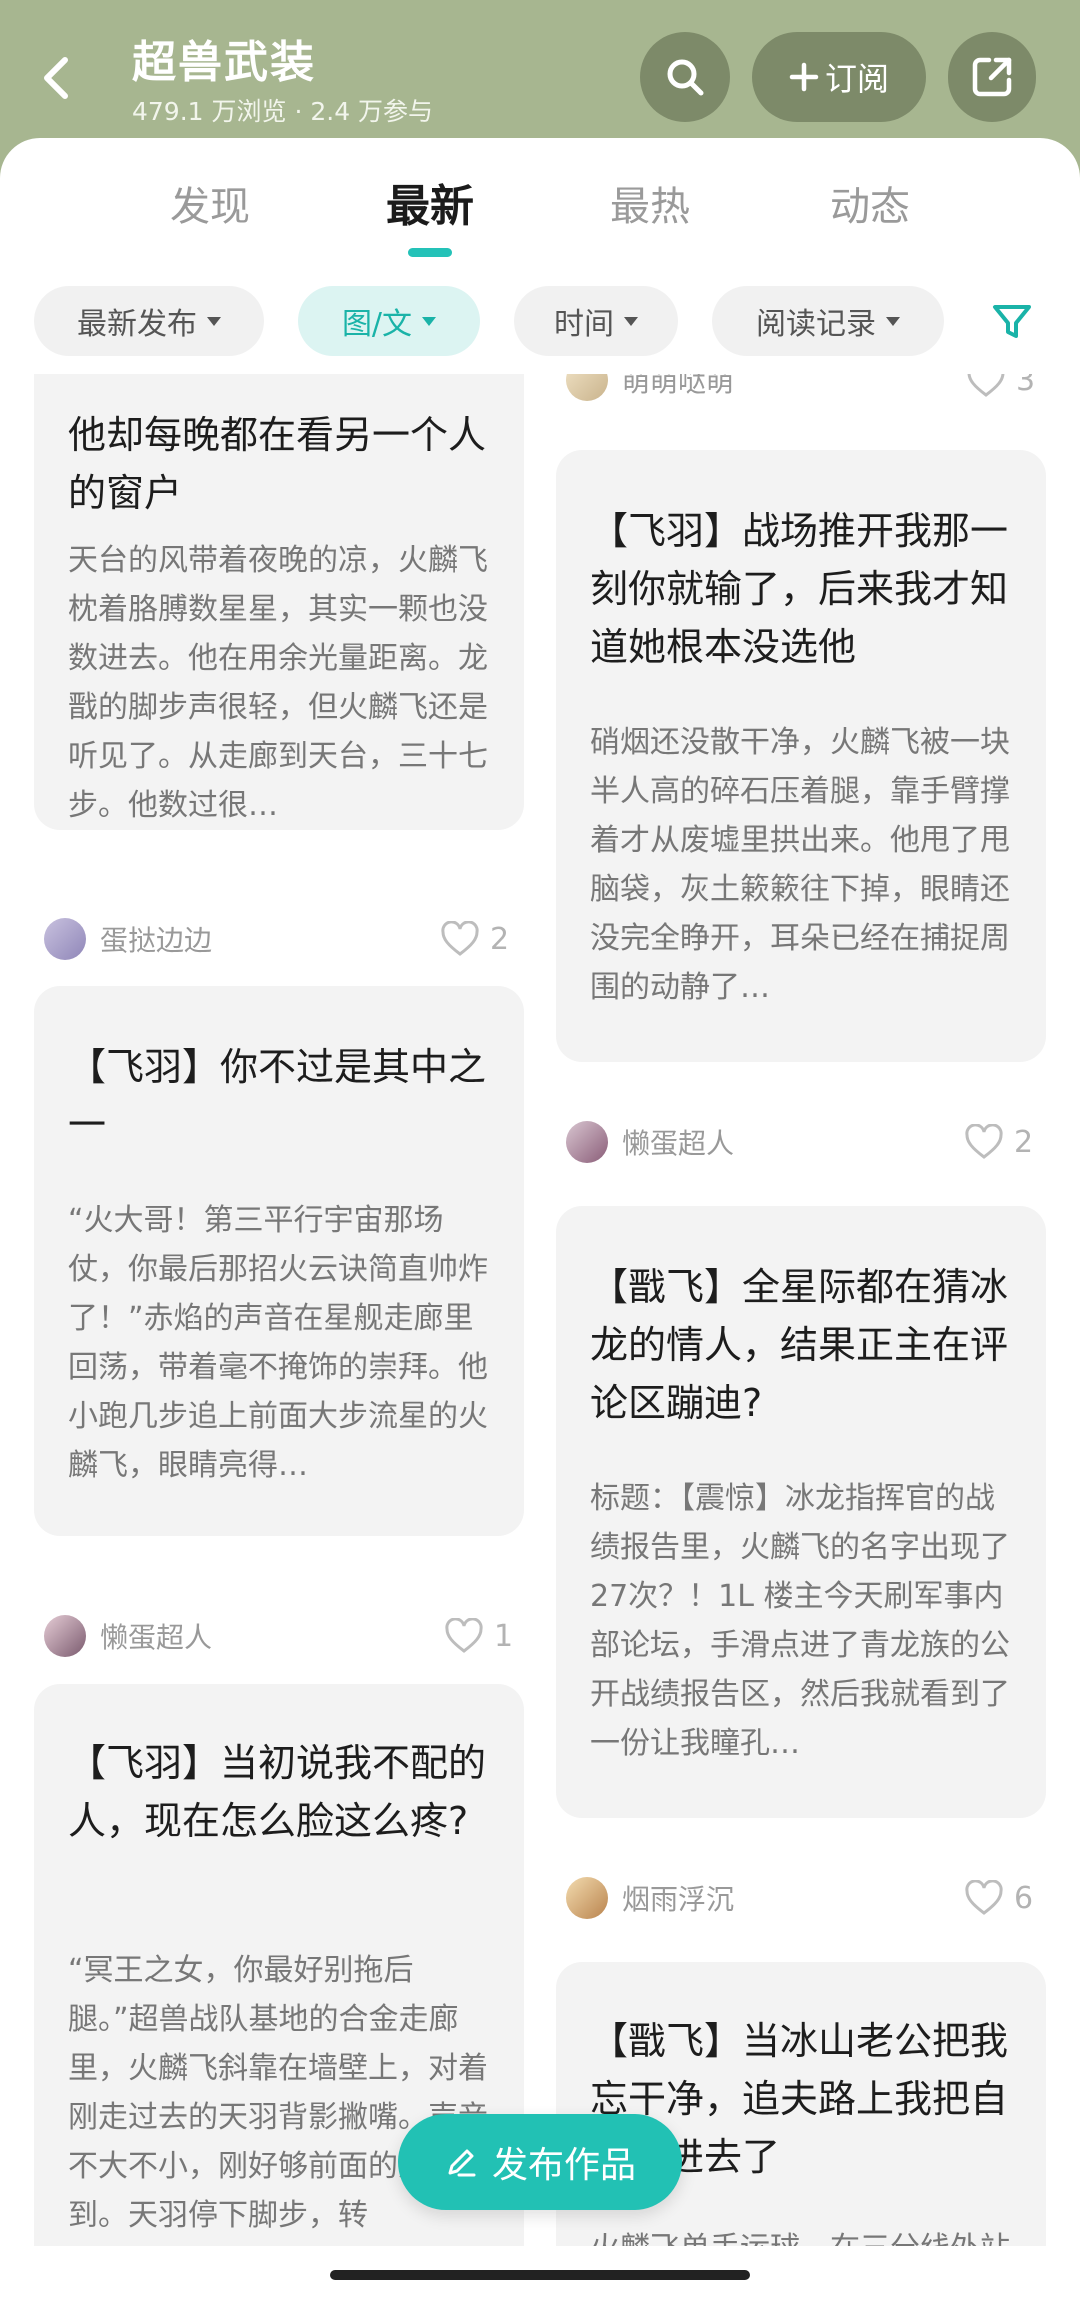 The width and height of the screenshot is (1080, 2297). Describe the element at coordinates (277, 464) in the screenshot. I see `post-title: 他却每晚都在看另一个人的窗户` at that location.